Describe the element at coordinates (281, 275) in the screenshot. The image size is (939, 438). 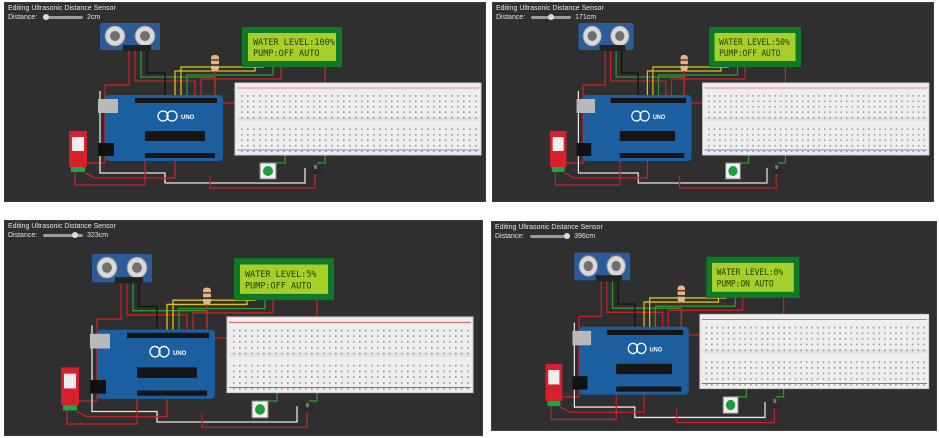
I see `lcd-line-1: WATER LEVEL:5%` at that location.